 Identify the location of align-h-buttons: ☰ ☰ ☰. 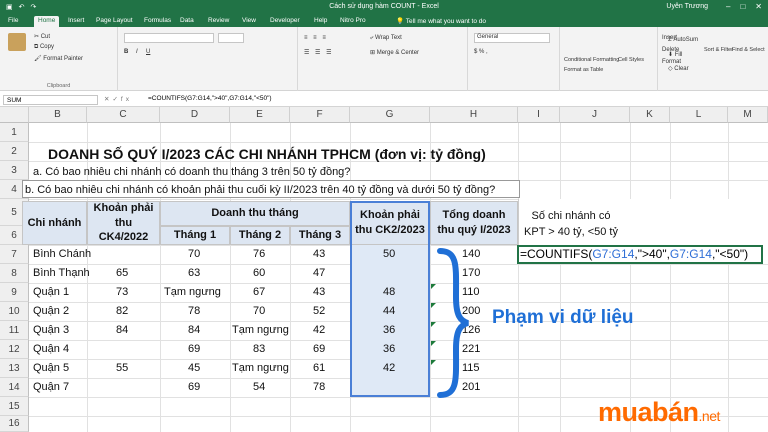
(318, 52).